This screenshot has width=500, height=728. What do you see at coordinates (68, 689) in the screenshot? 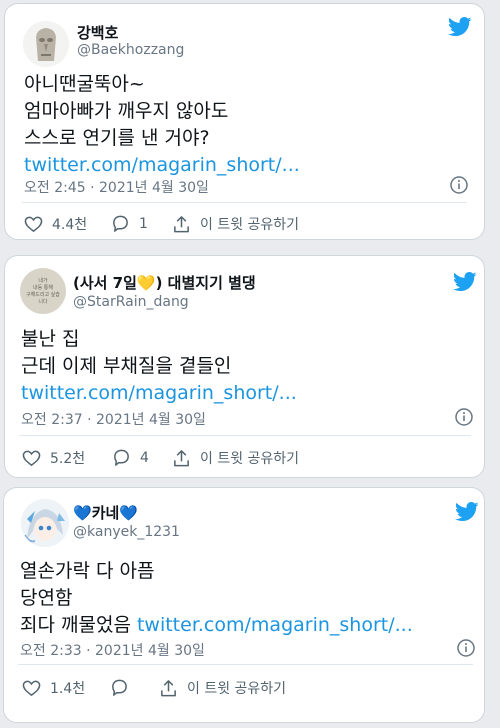
I see `like-count: 1.4천` at bounding box center [68, 689].